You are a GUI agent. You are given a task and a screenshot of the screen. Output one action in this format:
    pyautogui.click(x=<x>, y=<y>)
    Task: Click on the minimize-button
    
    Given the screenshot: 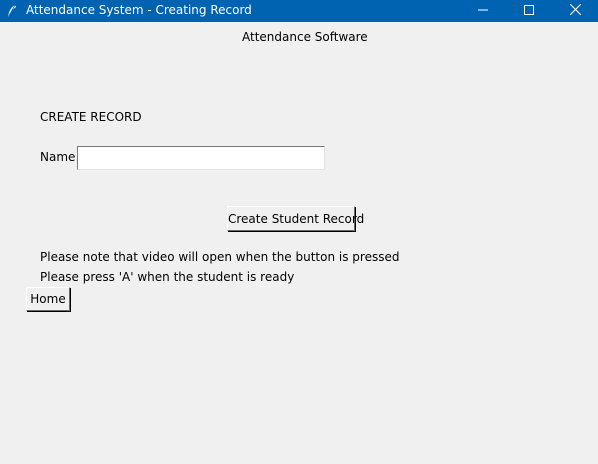 What is the action you would take?
    pyautogui.click(x=483, y=11)
    